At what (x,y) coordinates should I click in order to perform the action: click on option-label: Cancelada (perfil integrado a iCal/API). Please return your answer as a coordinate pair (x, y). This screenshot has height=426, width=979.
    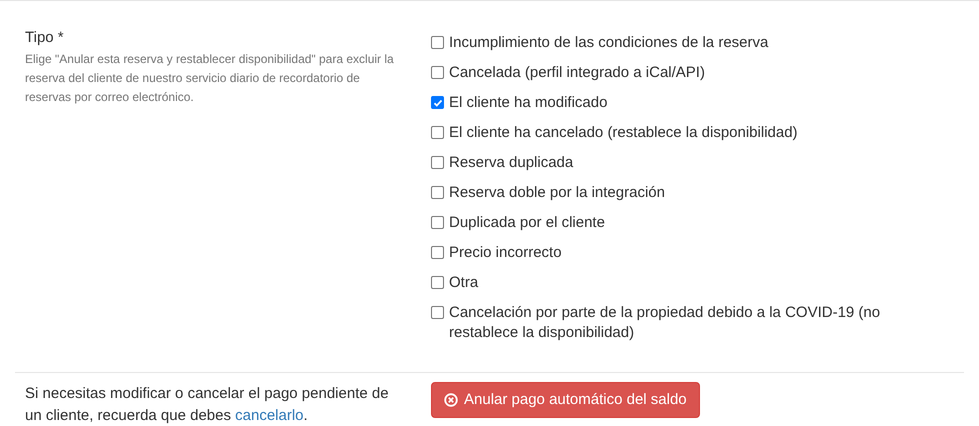
    Looking at the image, I should click on (577, 73).